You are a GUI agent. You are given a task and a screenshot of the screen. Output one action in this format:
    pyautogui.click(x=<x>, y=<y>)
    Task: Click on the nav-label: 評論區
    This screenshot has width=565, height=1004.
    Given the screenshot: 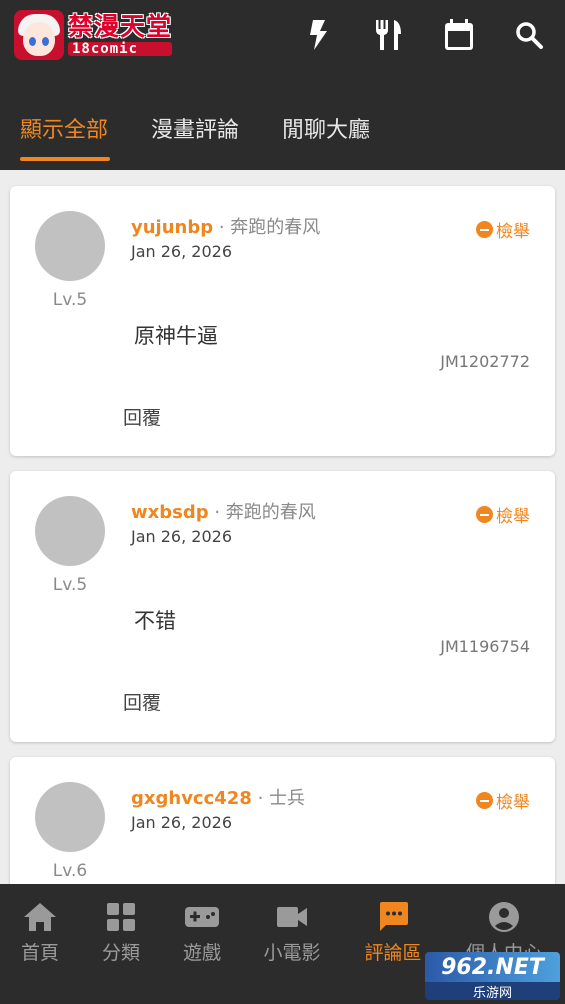 What is the action you would take?
    pyautogui.click(x=393, y=953)
    